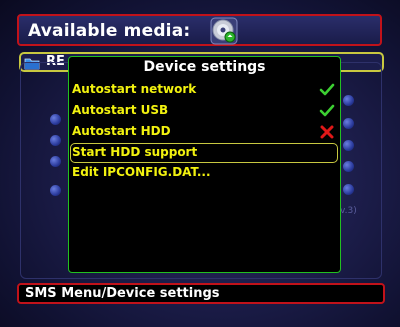 This screenshot has width=400, height=327. What do you see at coordinates (204, 132) in the screenshot?
I see `option-autostart-hdd: Autostart HDD` at bounding box center [204, 132].